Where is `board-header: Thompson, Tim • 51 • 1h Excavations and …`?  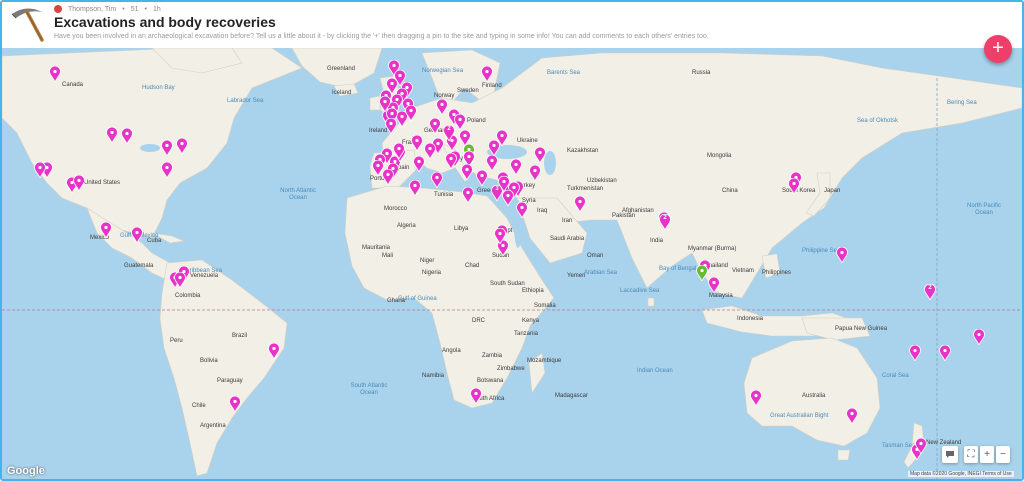
board-header: Thompson, Tim • 51 • 1h Excavations and … is located at coordinates (512, 25).